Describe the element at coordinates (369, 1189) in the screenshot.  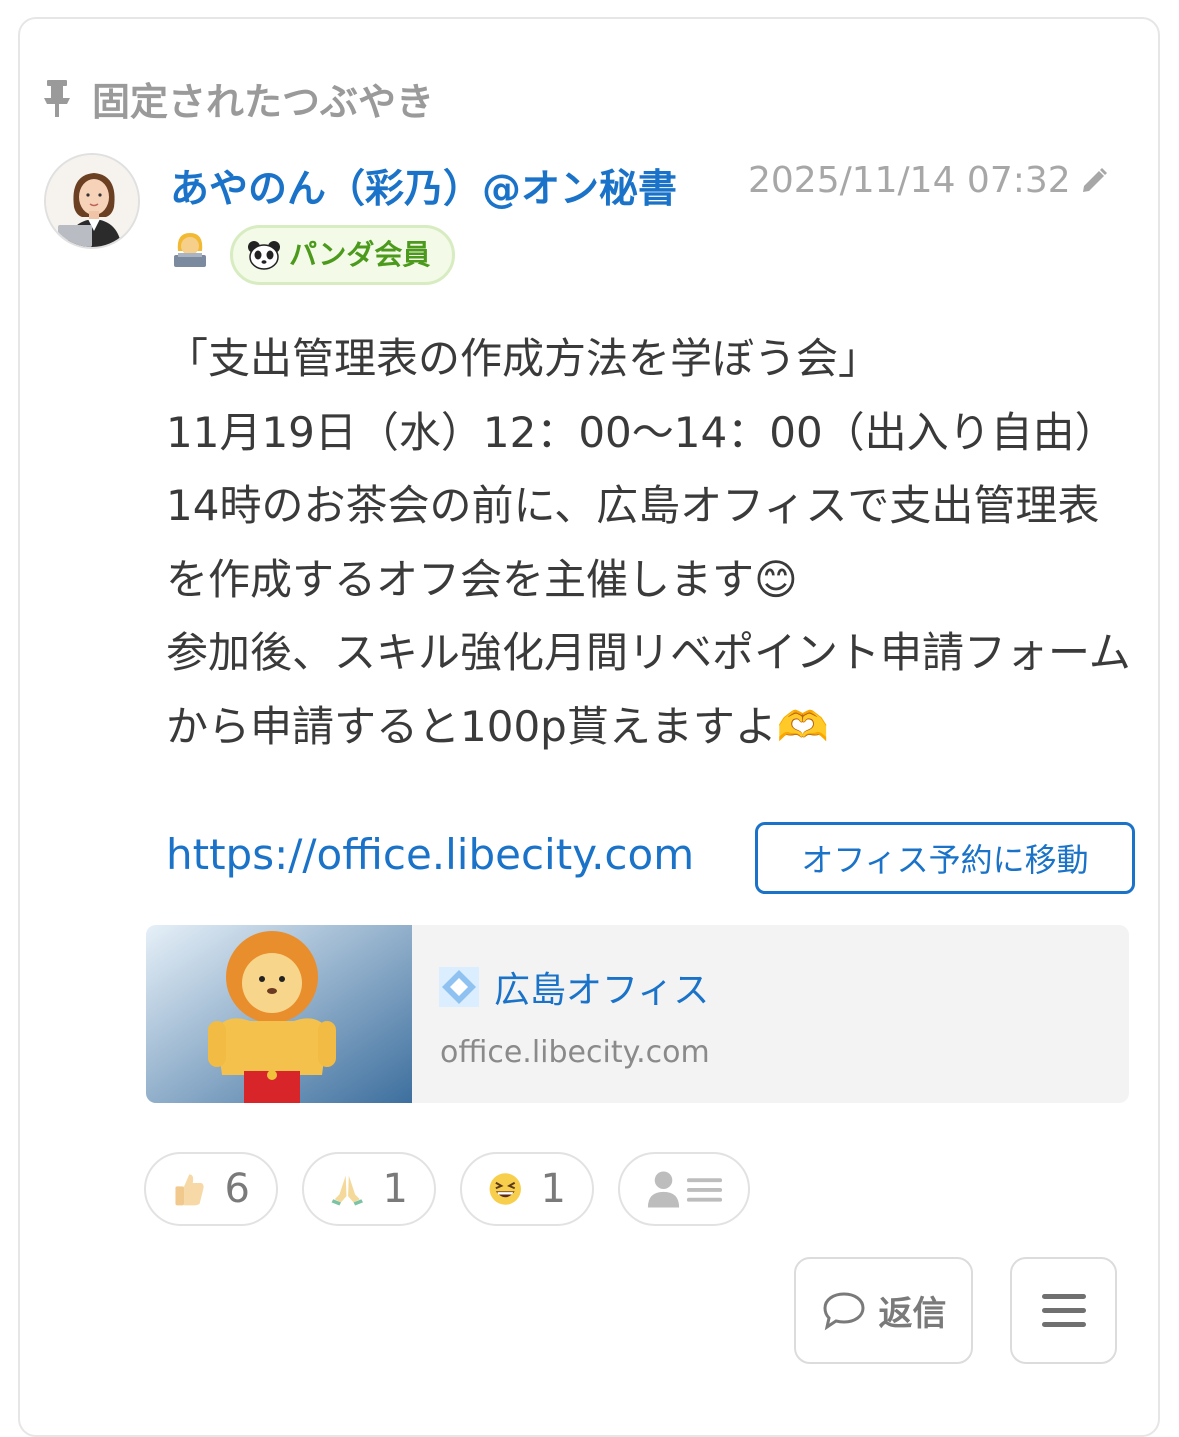
I see `reaction-folded-hands: 1` at that location.